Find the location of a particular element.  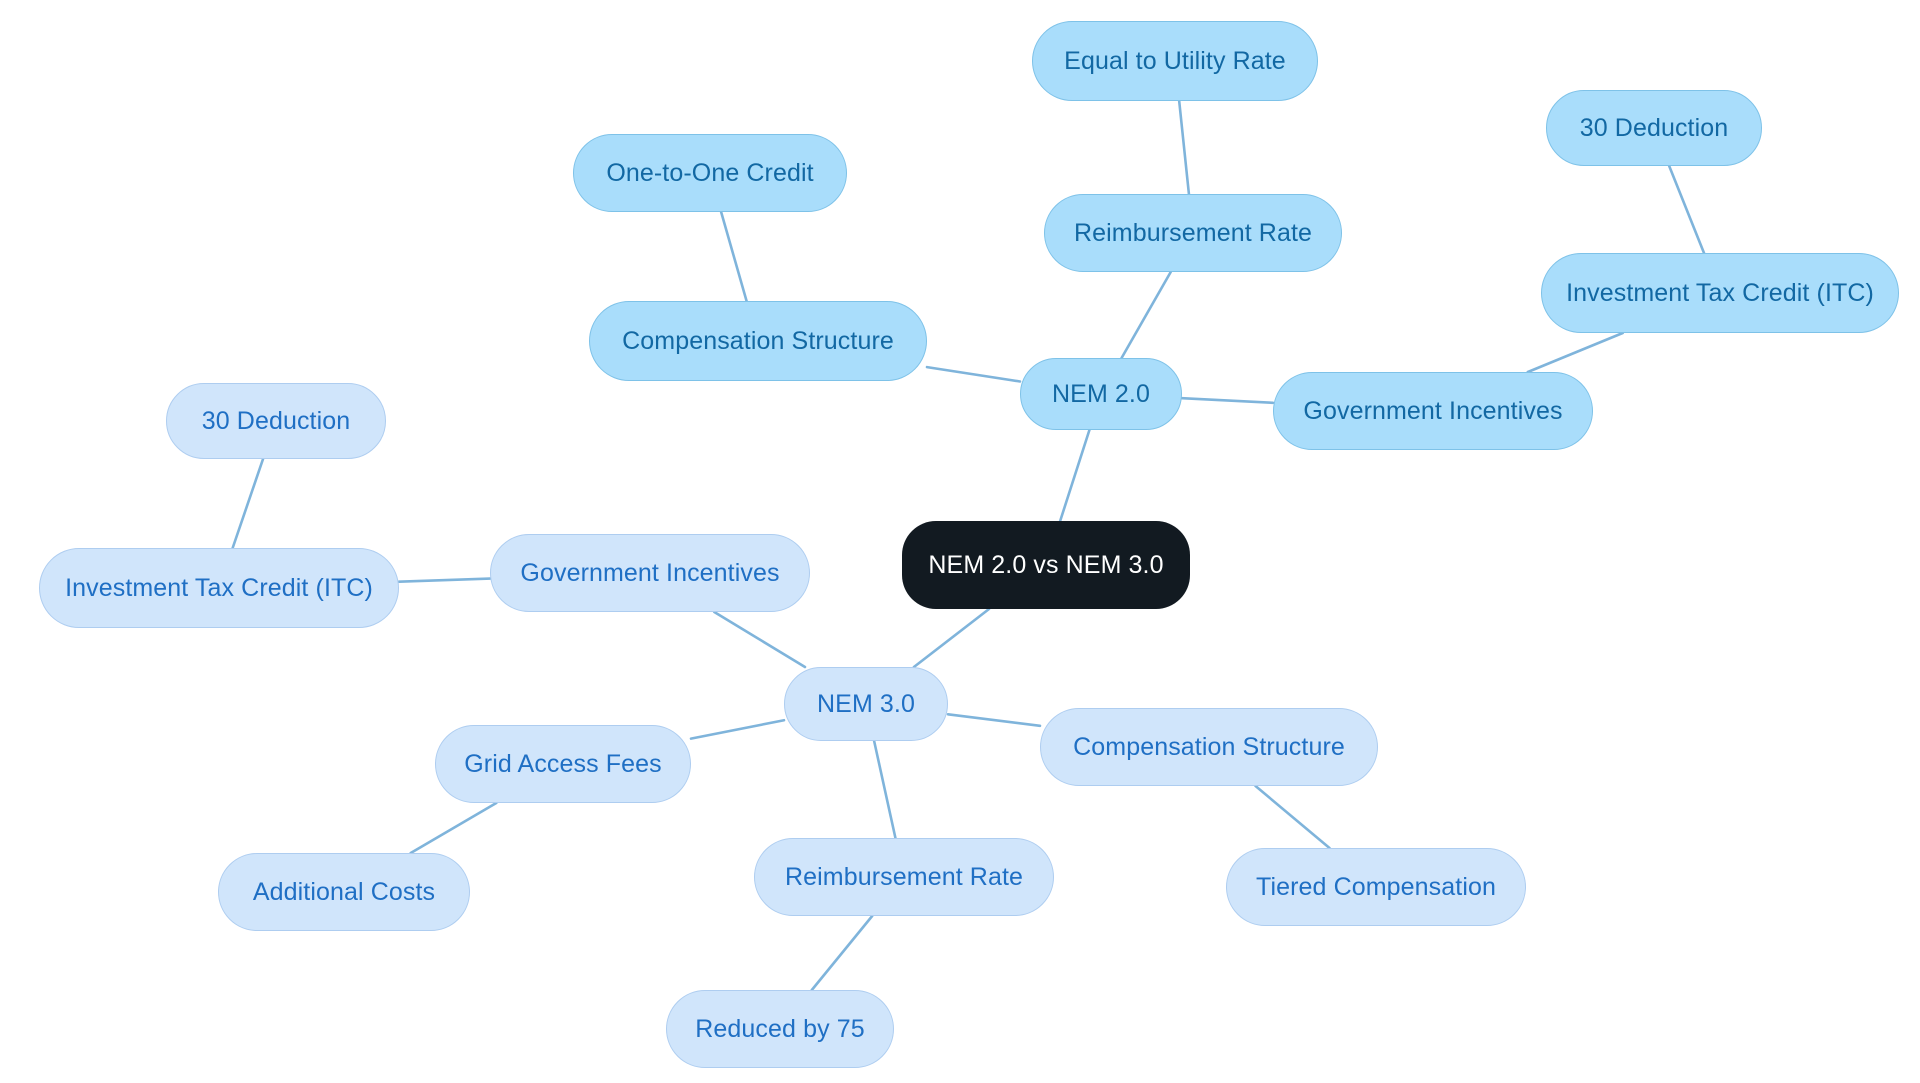

mindmap-root-node: NEM 2.0 vs NEM 3.0 is located at coordinates (1046, 565).